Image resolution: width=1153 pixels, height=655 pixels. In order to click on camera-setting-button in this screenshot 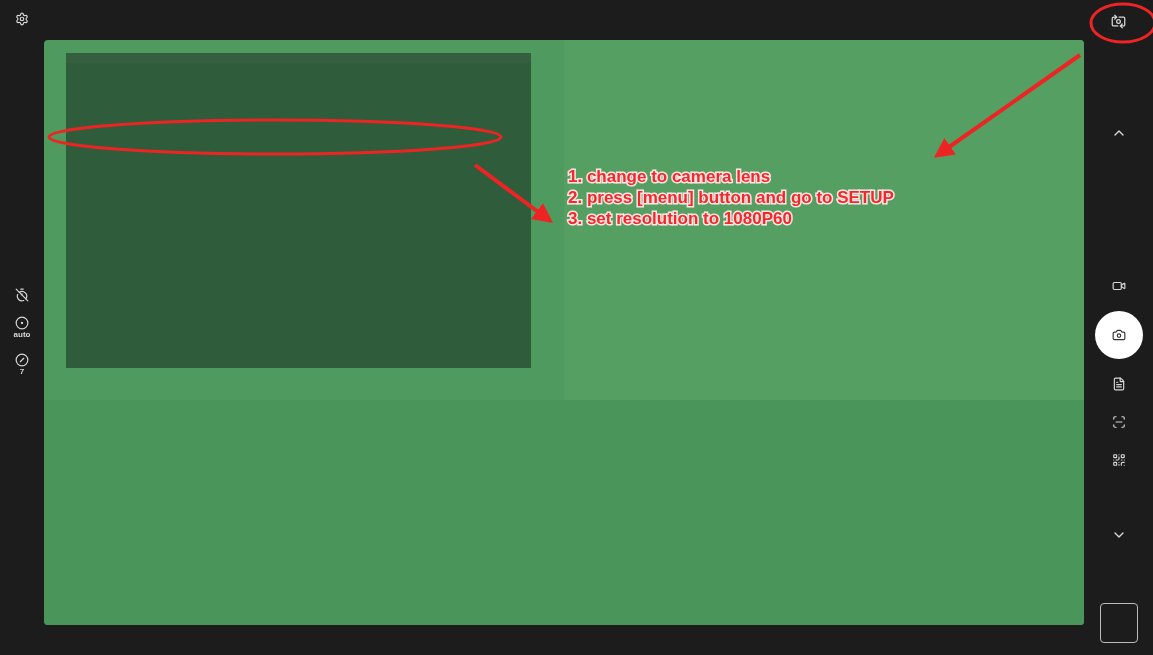, I will do `click(22, 295)`.